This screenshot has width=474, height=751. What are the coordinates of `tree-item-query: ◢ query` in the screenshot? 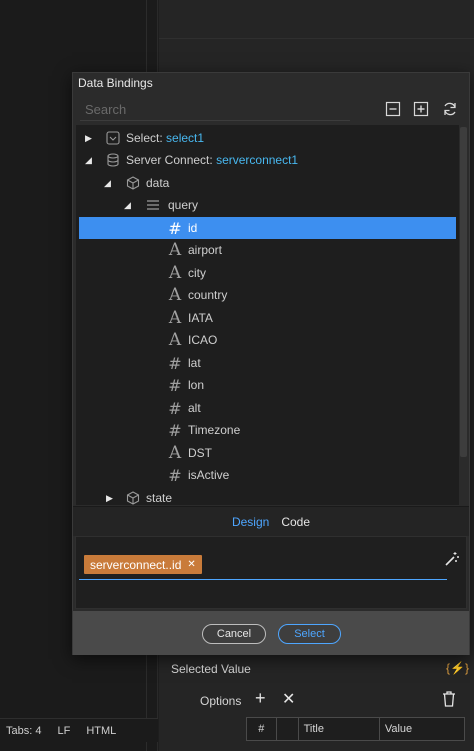 It's located at (267, 205).